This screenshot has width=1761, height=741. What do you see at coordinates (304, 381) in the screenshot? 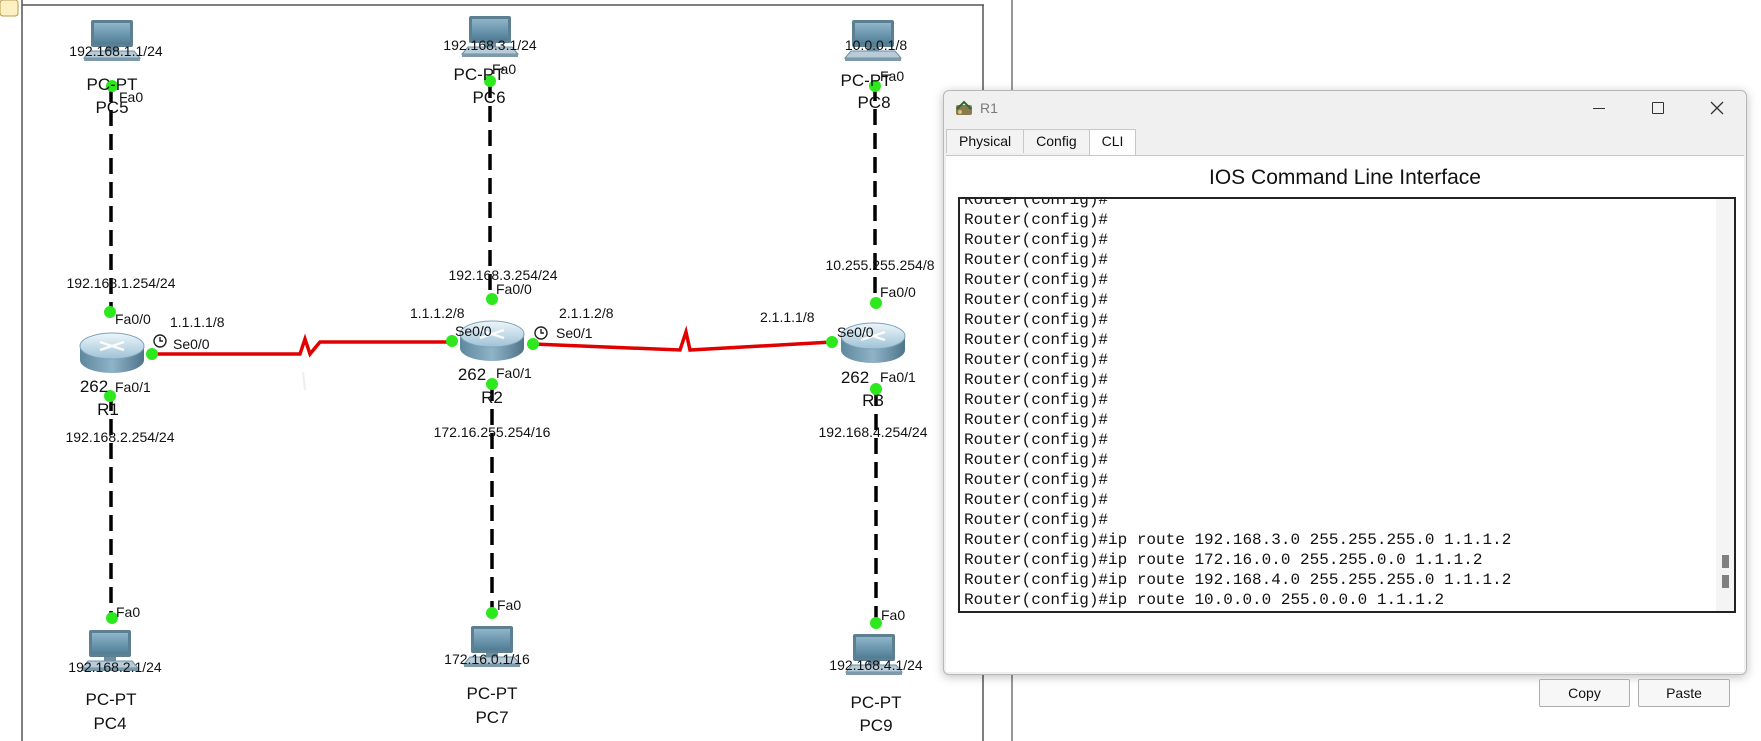
I see `link-artifact` at bounding box center [304, 381].